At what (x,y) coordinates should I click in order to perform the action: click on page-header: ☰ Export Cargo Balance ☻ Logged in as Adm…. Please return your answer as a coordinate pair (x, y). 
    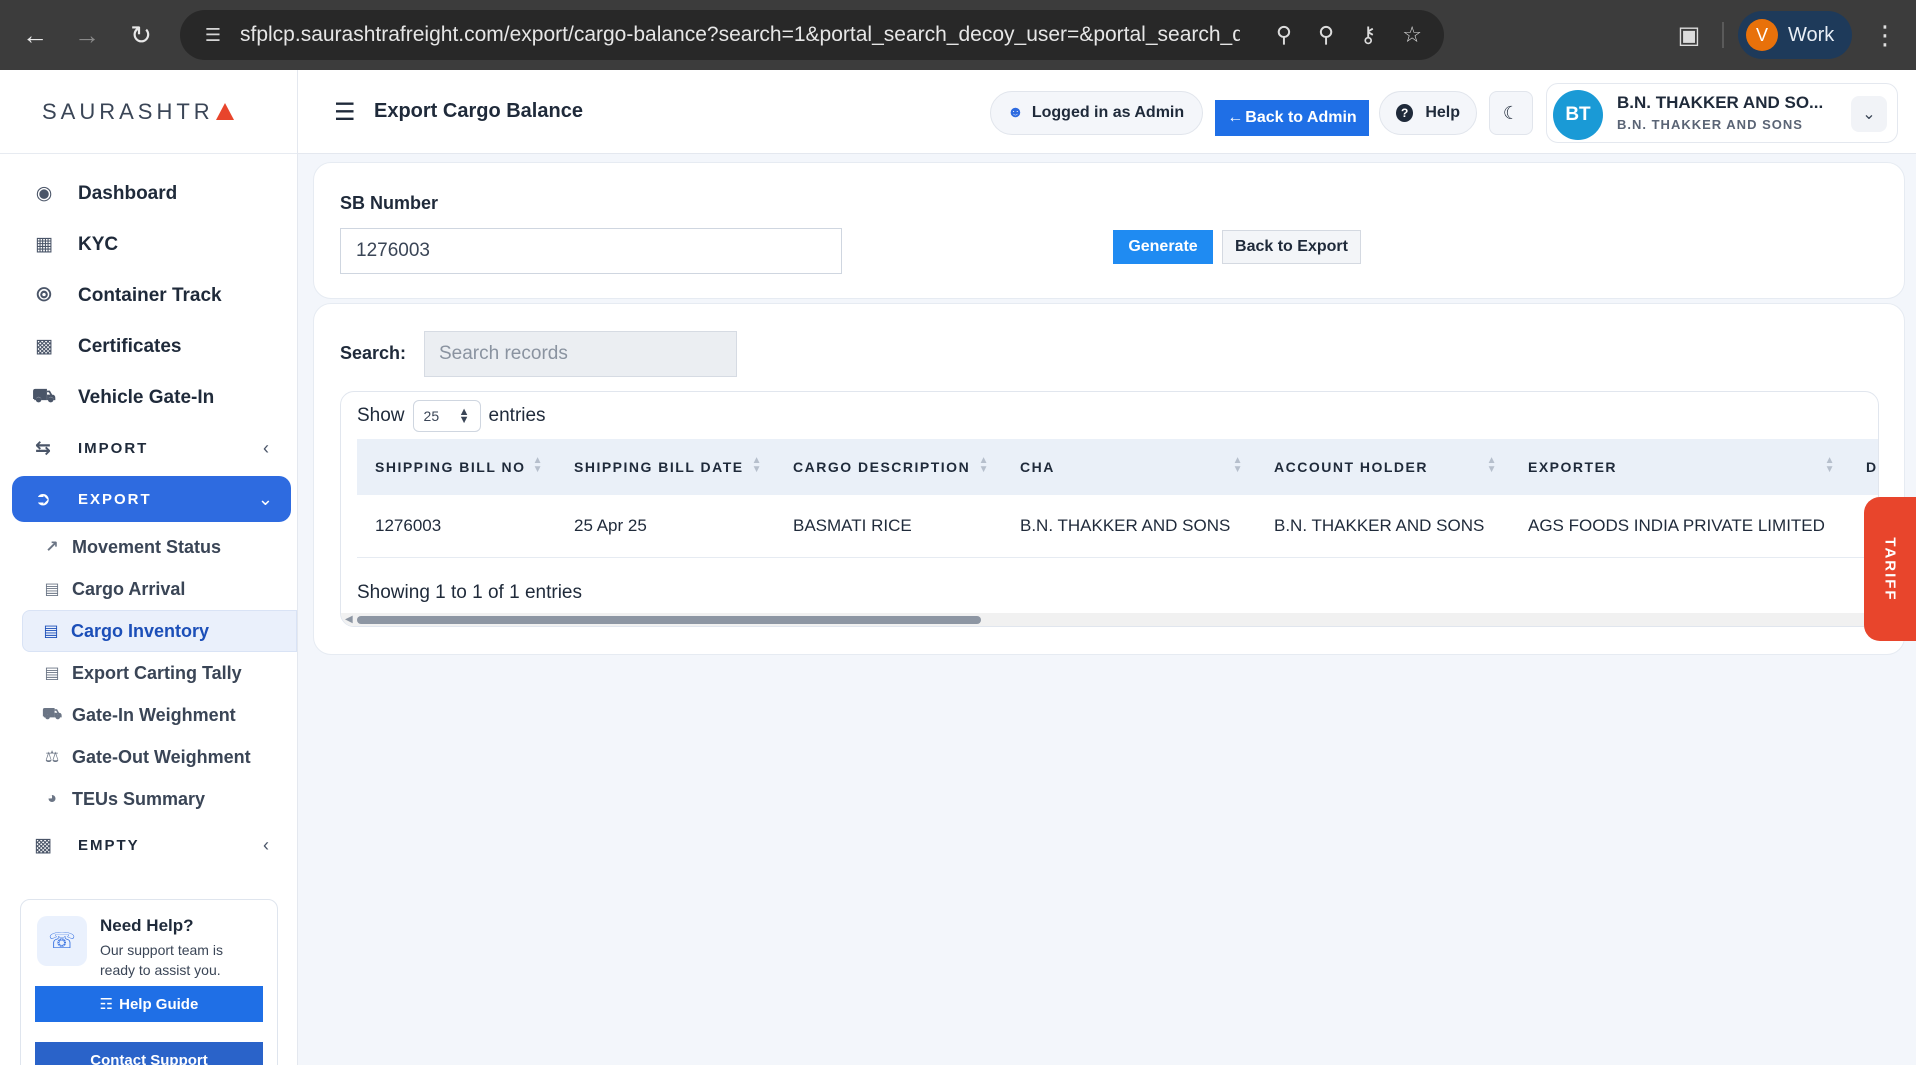
    Looking at the image, I should click on (1107, 112).